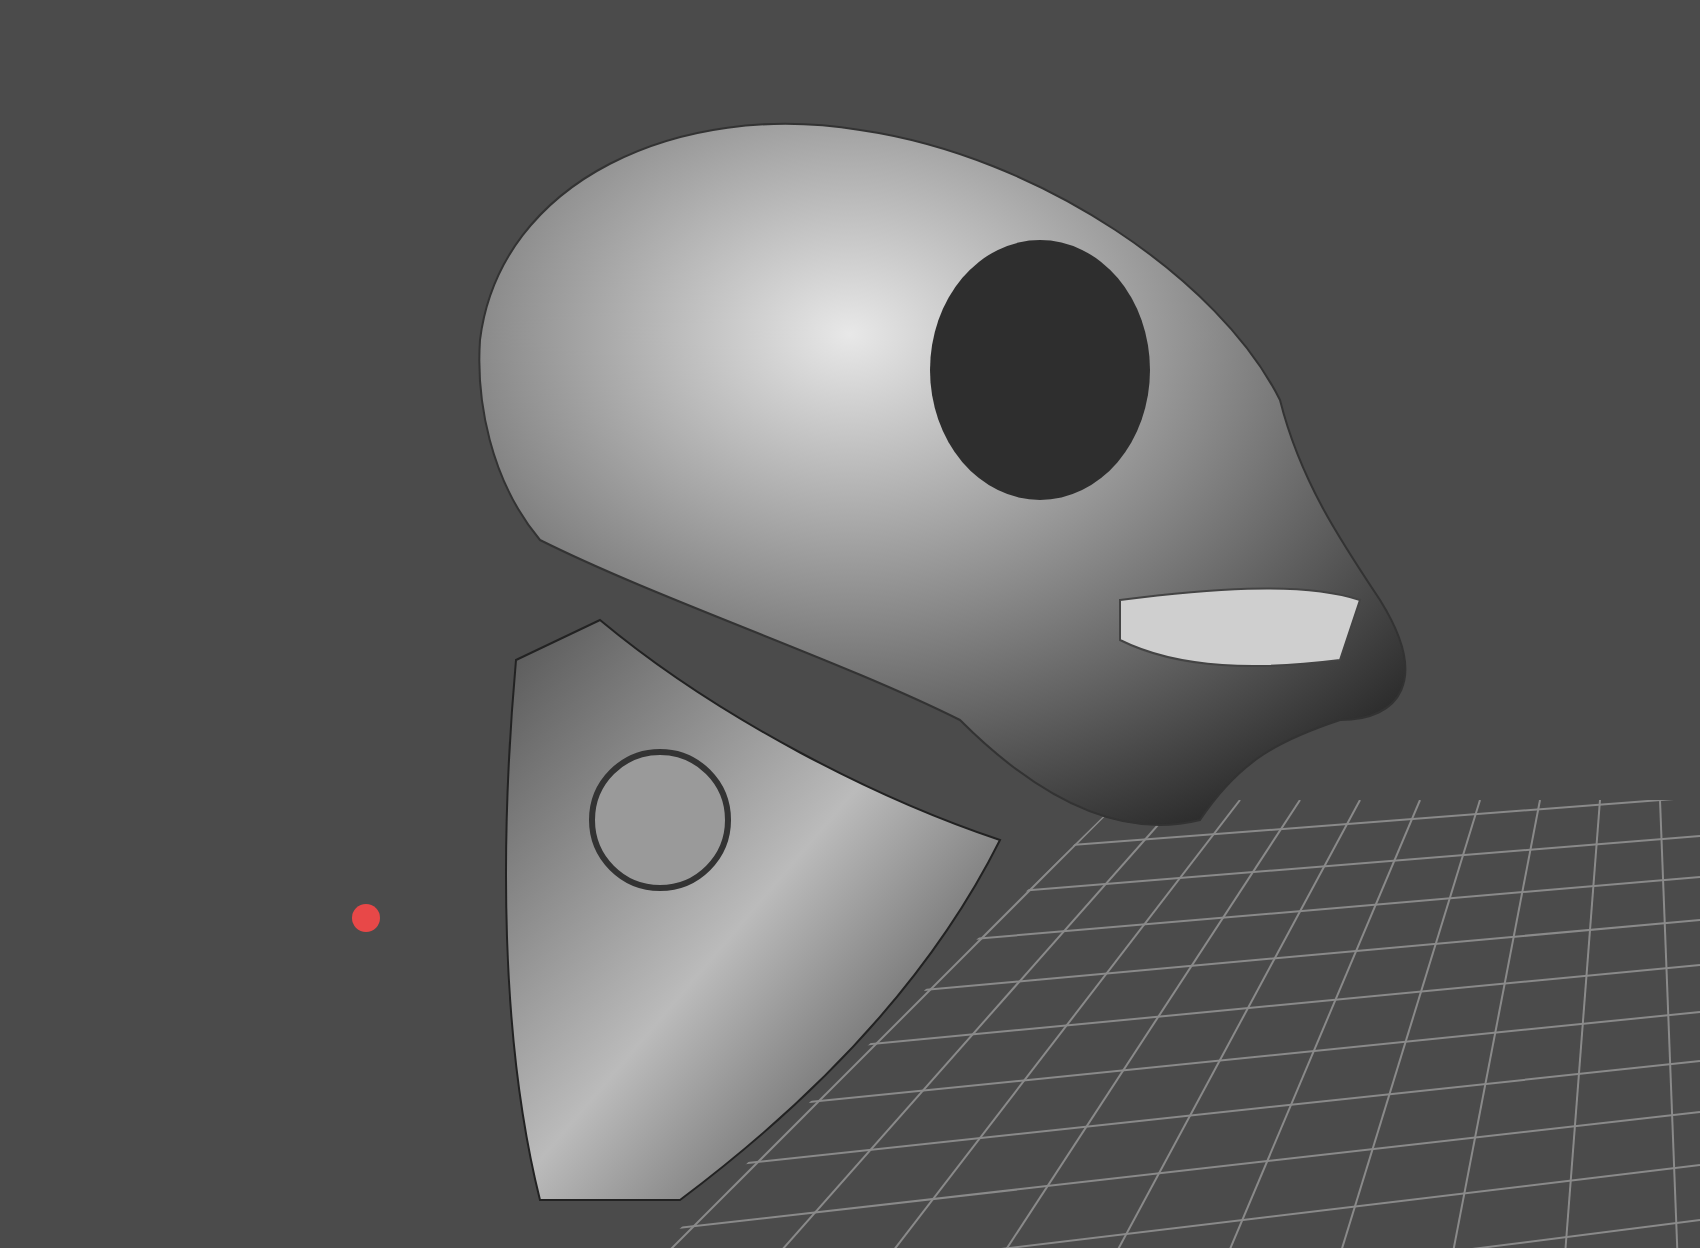 The height and width of the screenshot is (1248, 1700). What do you see at coordinates (366, 918) in the screenshot?
I see `pivot-marker` at bounding box center [366, 918].